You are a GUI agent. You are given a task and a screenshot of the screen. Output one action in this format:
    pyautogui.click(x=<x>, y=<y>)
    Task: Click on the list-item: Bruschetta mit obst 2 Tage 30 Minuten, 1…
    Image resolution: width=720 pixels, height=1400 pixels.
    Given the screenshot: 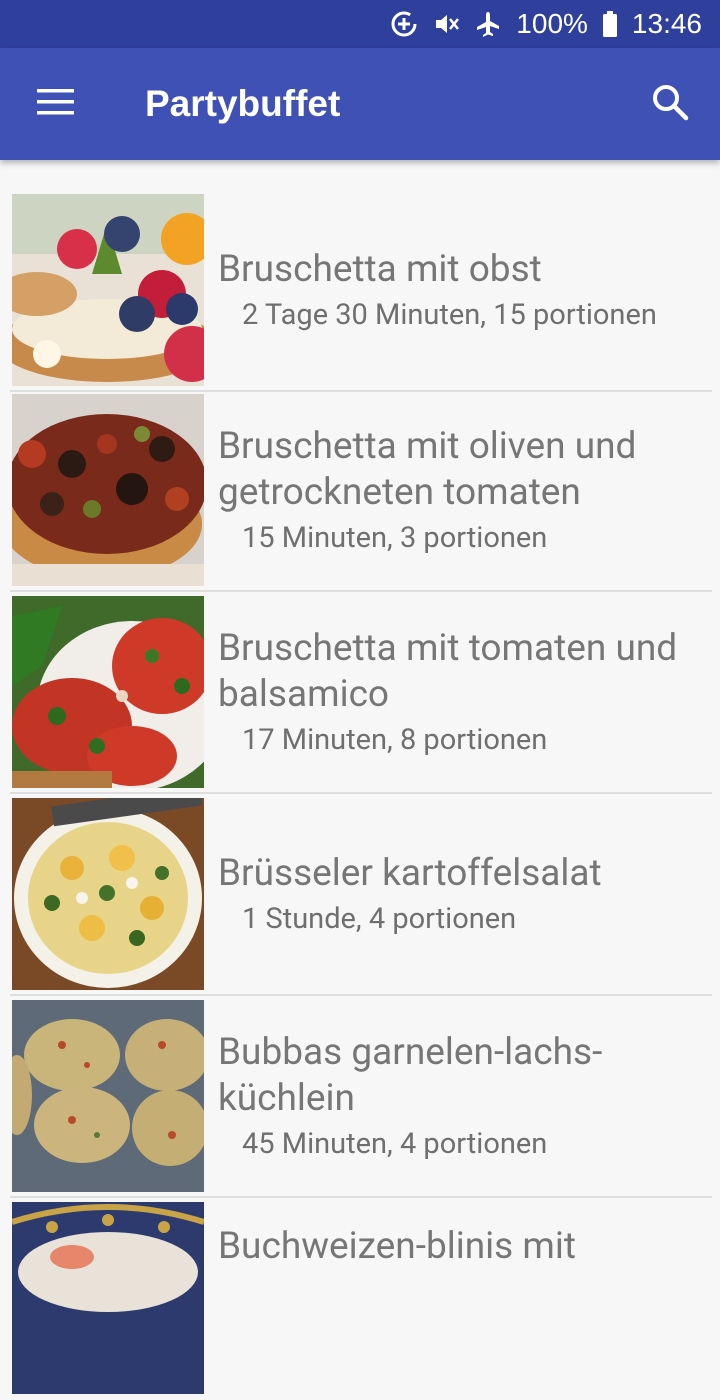 What is the action you would take?
    pyautogui.click(x=361, y=292)
    